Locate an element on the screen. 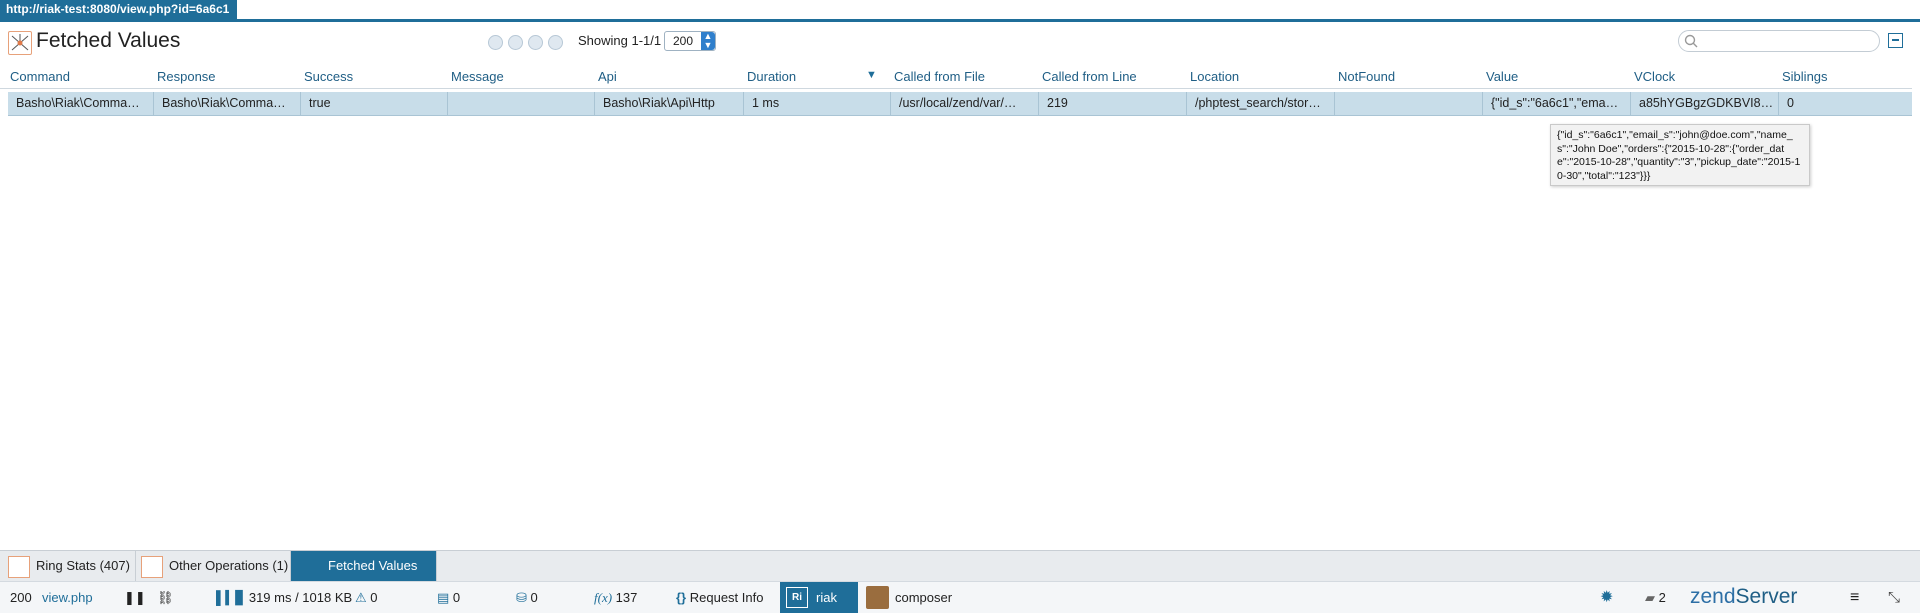 The image size is (1920, 613). log-item: ▤ 0 is located at coordinates (448, 597).